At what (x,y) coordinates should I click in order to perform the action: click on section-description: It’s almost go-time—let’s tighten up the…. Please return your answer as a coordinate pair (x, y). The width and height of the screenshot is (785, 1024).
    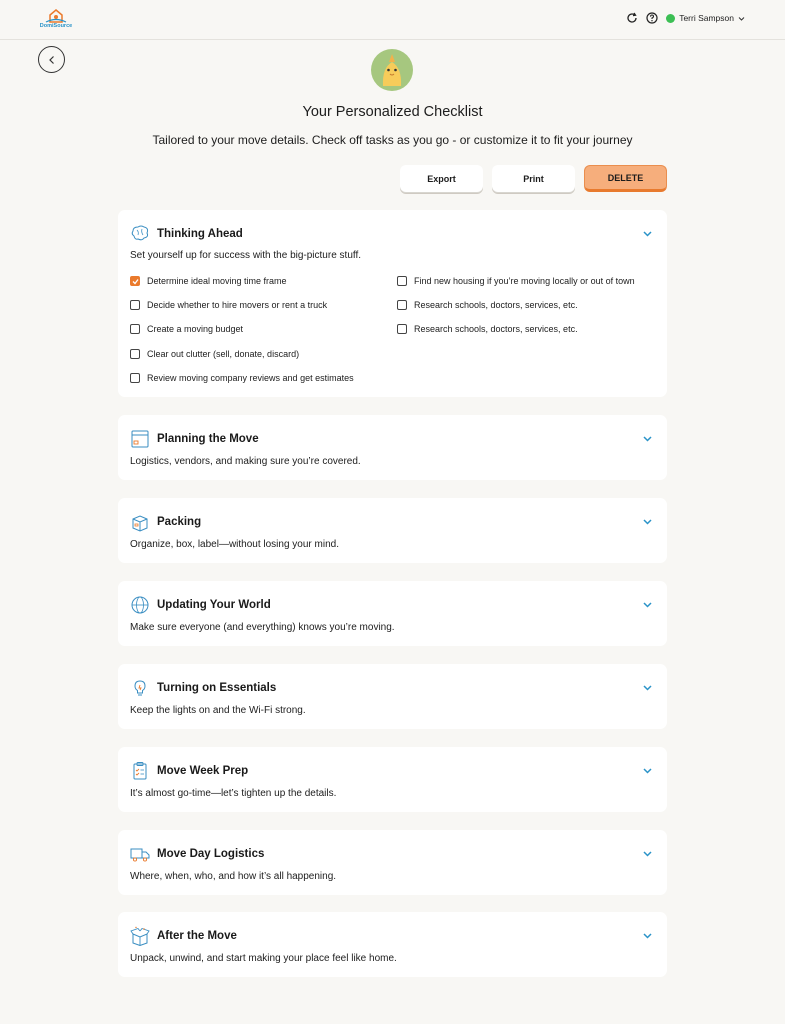
    Looking at the image, I should click on (233, 793).